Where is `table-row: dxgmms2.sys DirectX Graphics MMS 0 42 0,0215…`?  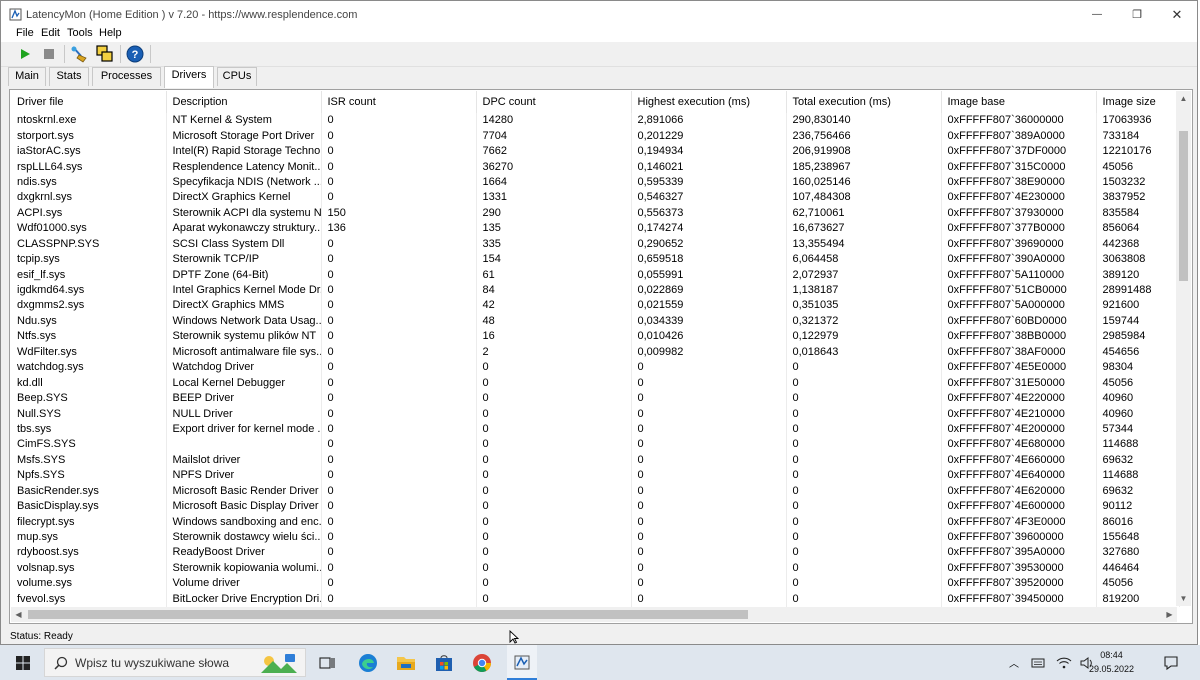
table-row: dxgmms2.sys DirectX Graphics MMS 0 42 0,0215… is located at coordinates (595, 306).